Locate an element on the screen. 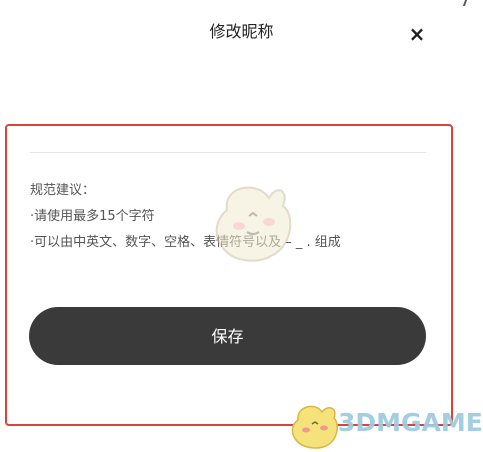  mascot-watermark-icon is located at coordinates (253, 224).